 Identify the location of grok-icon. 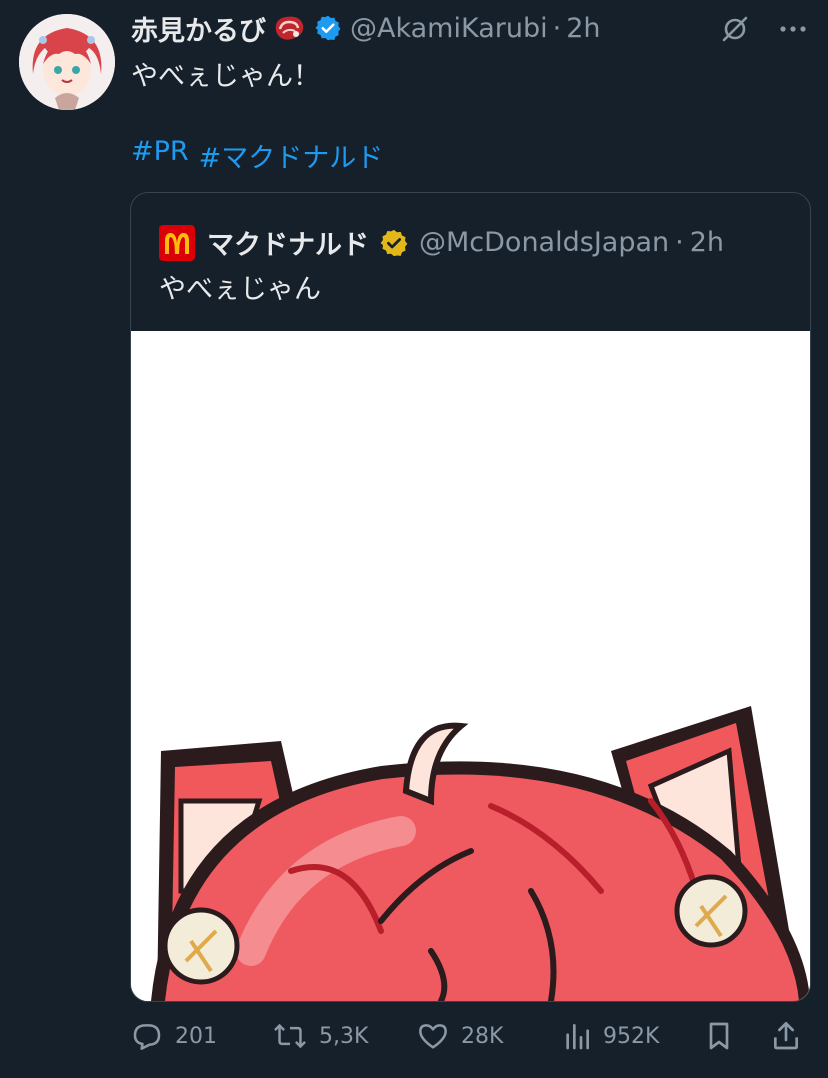
(735, 31).